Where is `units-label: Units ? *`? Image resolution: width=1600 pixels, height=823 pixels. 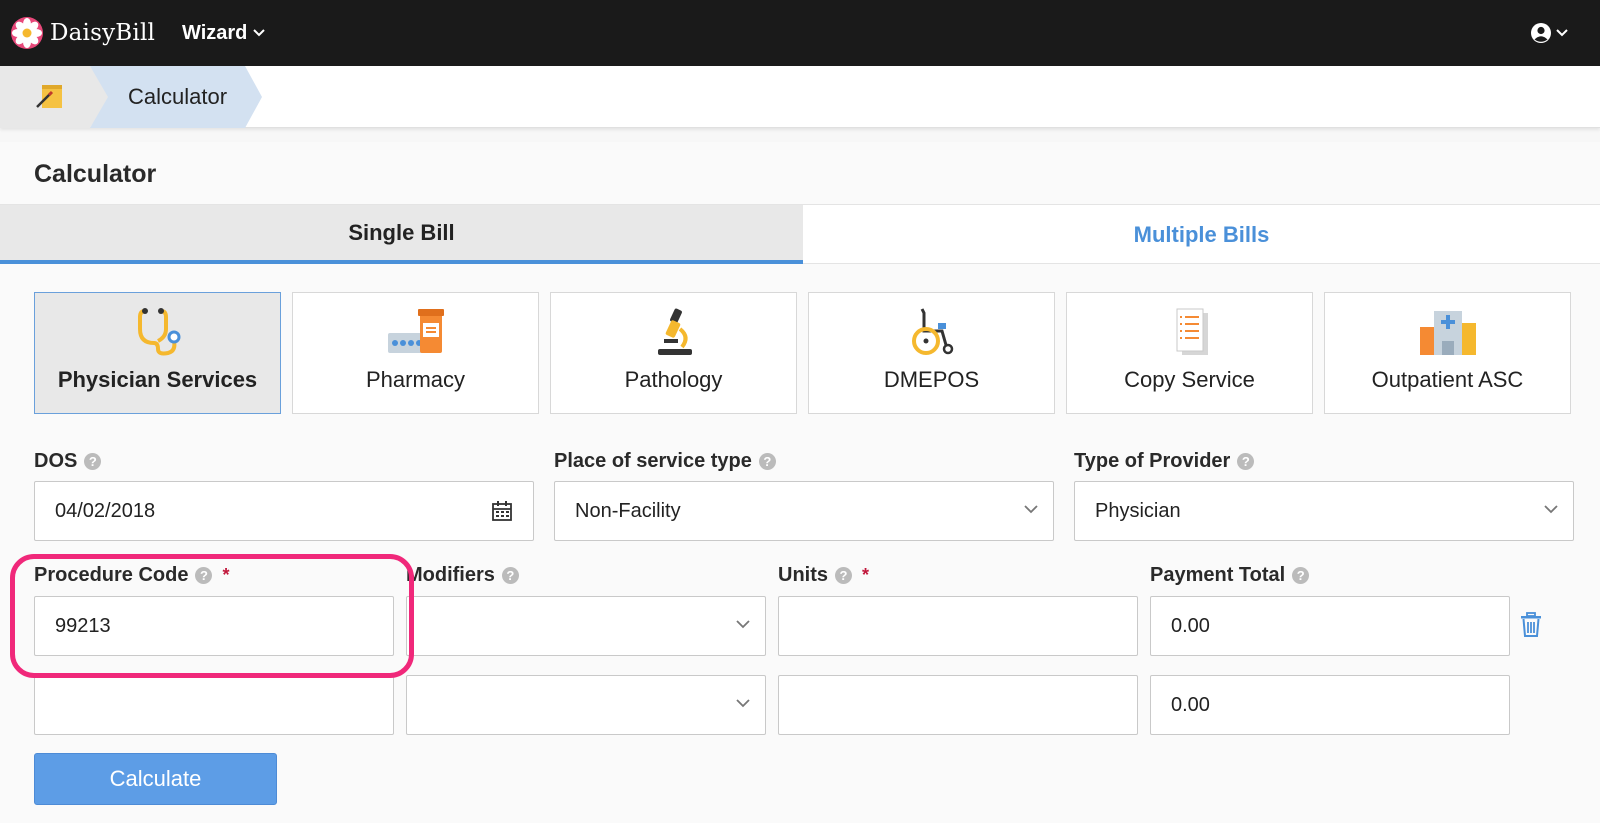
units-label: Units ? * is located at coordinates (823, 575).